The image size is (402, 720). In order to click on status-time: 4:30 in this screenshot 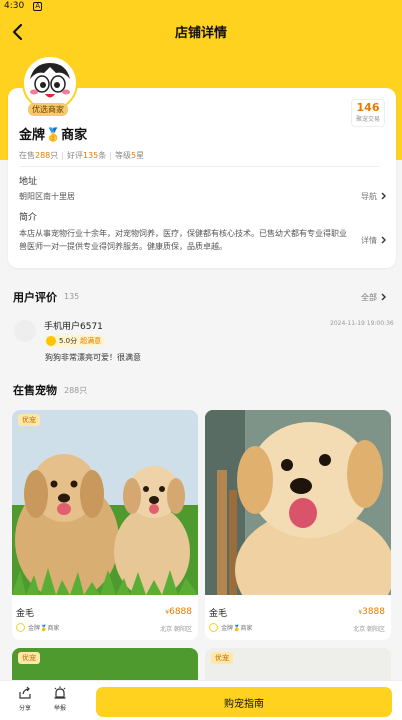, I will do `click(14, 6)`.